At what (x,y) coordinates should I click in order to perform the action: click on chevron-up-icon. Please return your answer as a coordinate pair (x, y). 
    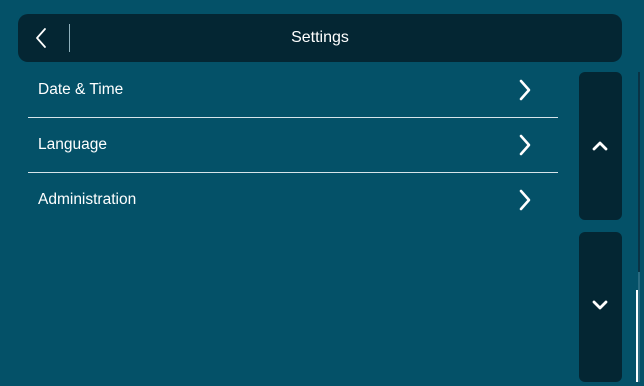
    Looking at the image, I should click on (600, 146).